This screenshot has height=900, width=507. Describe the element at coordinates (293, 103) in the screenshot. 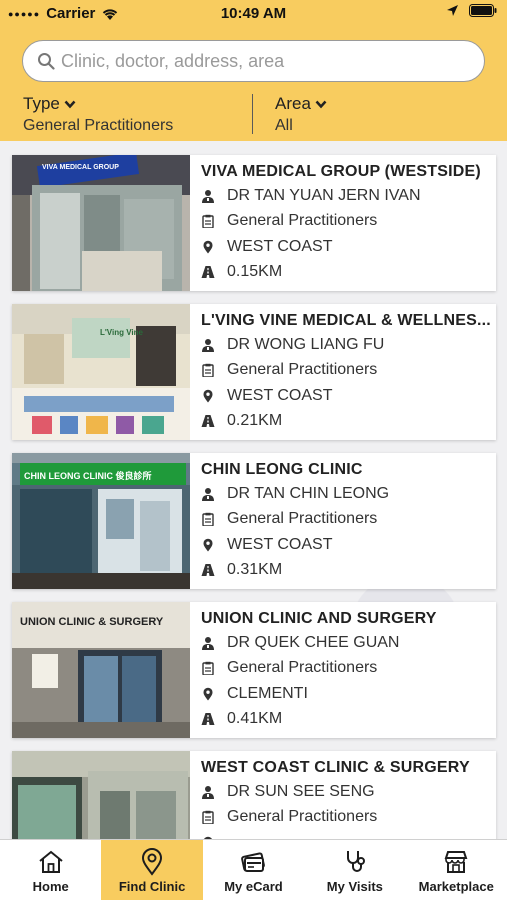

I see `area-filter-title: Area` at that location.